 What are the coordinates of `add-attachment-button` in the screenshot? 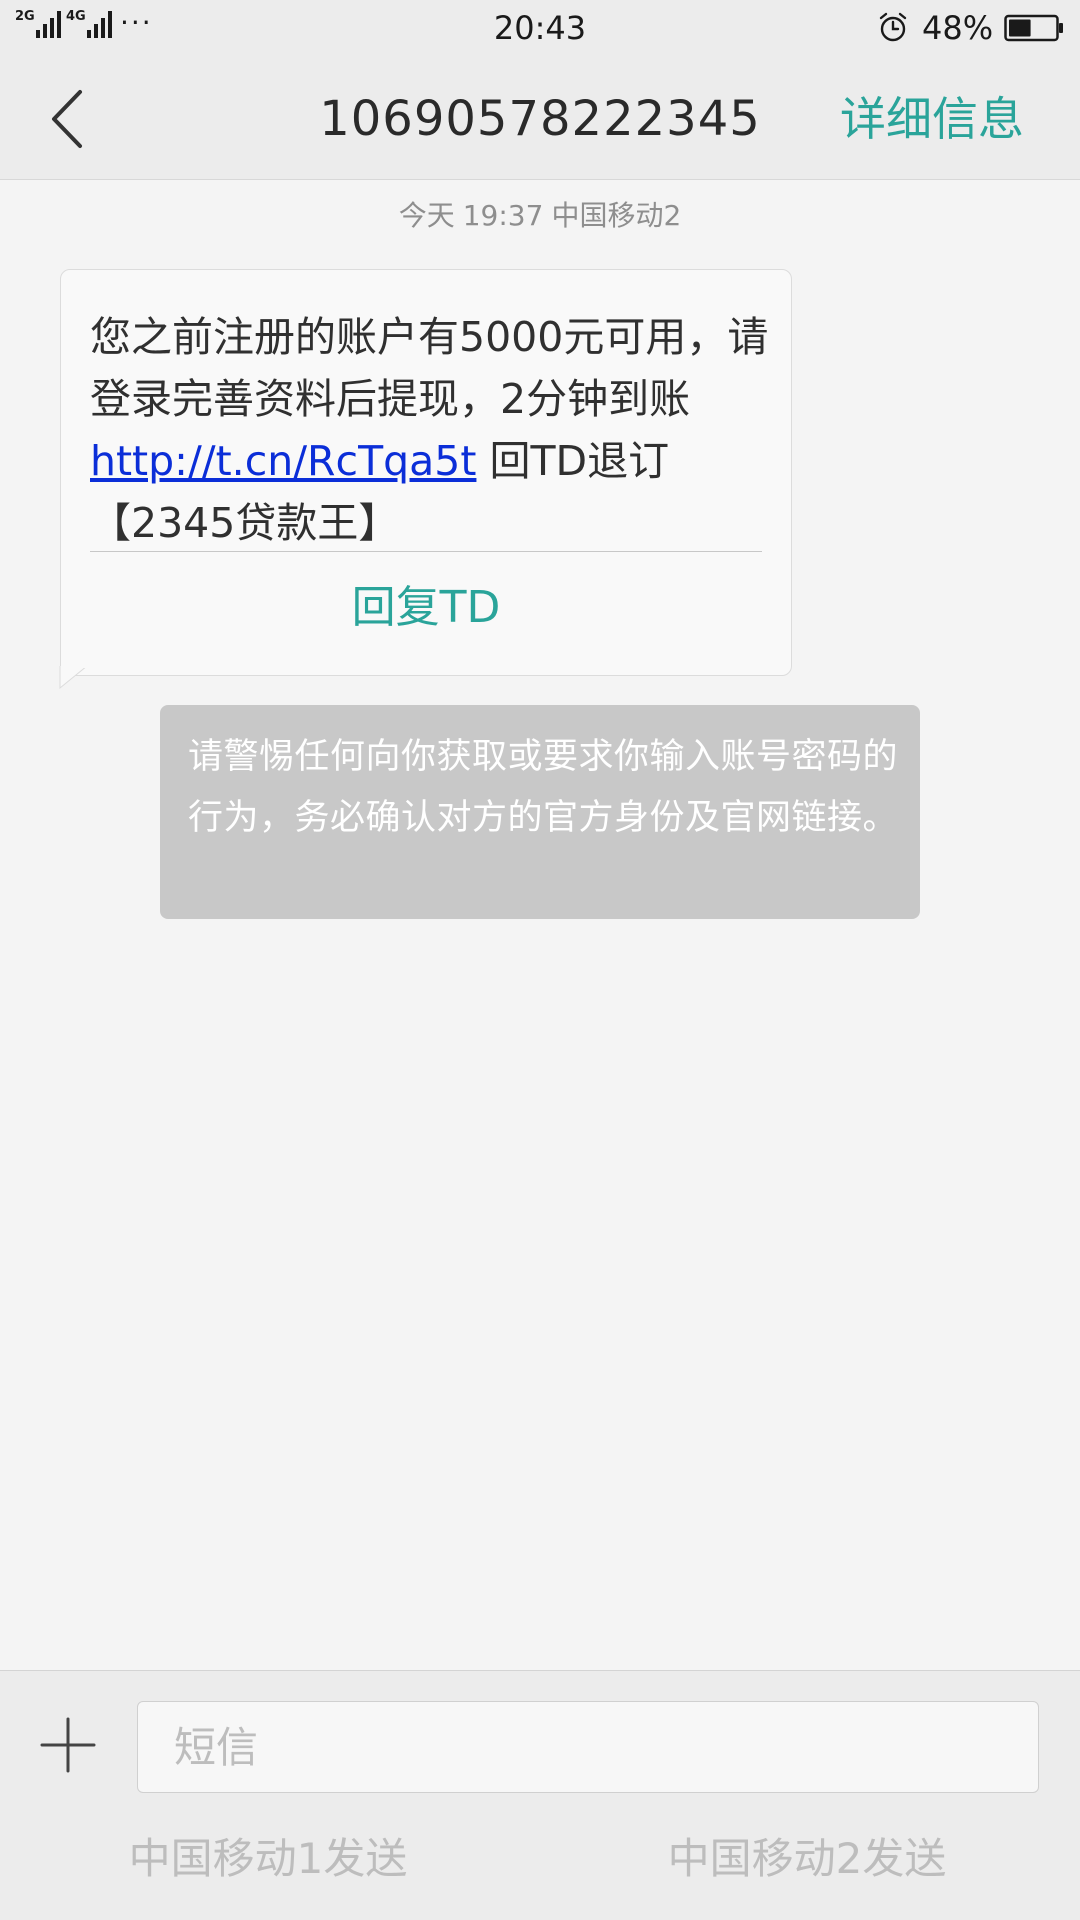 It's located at (68, 1745).